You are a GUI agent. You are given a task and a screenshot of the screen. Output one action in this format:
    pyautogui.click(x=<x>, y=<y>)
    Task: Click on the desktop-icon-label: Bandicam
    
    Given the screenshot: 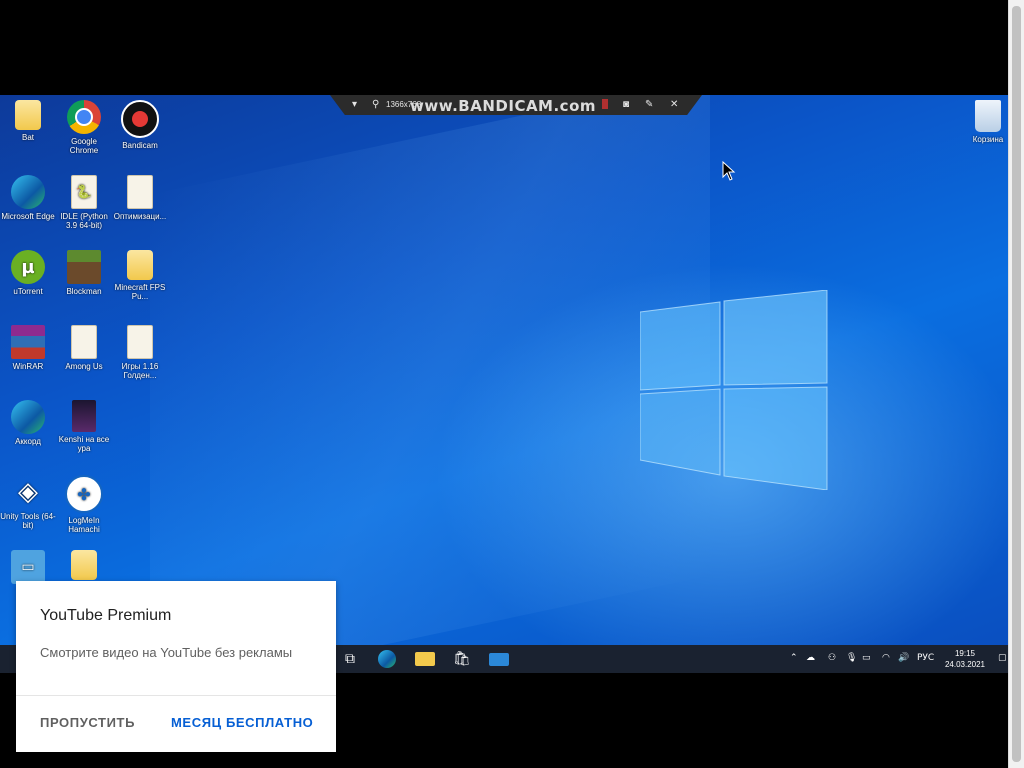 What is the action you would take?
    pyautogui.click(x=140, y=145)
    